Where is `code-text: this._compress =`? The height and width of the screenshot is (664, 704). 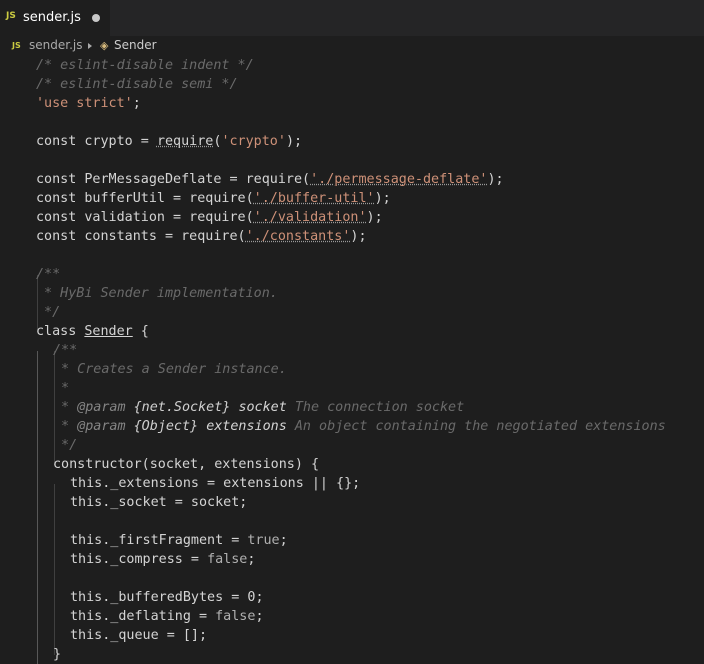 code-text: this._compress = is located at coordinates (139, 559).